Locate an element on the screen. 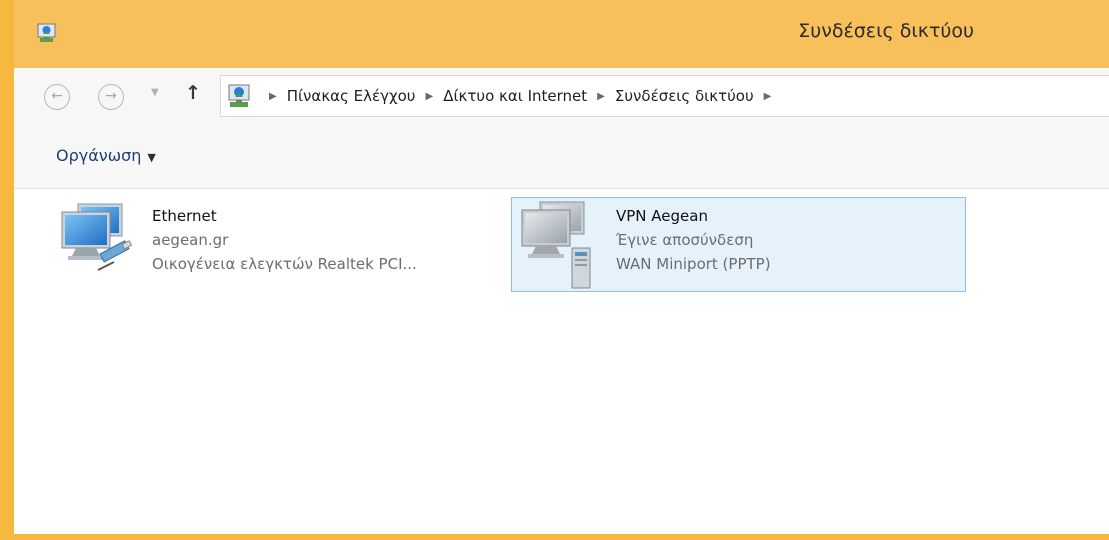 The image size is (1109, 540). forward-arrow-icon: → is located at coordinates (111, 96).